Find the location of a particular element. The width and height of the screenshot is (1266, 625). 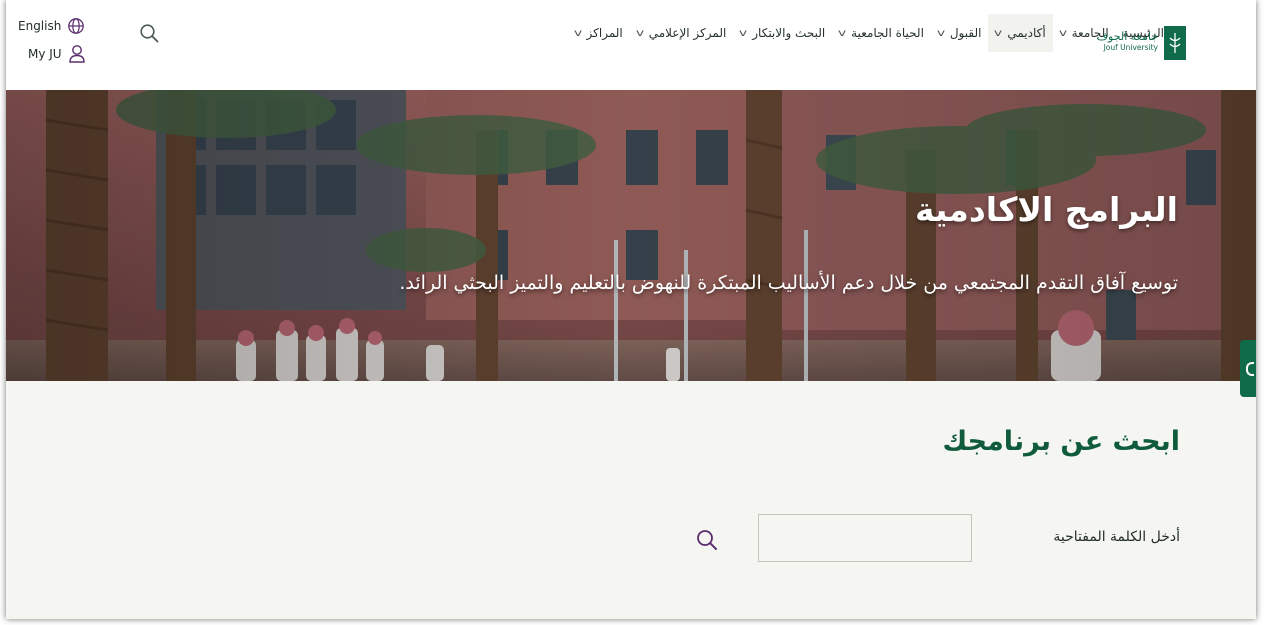

globe-icon is located at coordinates (76, 26).